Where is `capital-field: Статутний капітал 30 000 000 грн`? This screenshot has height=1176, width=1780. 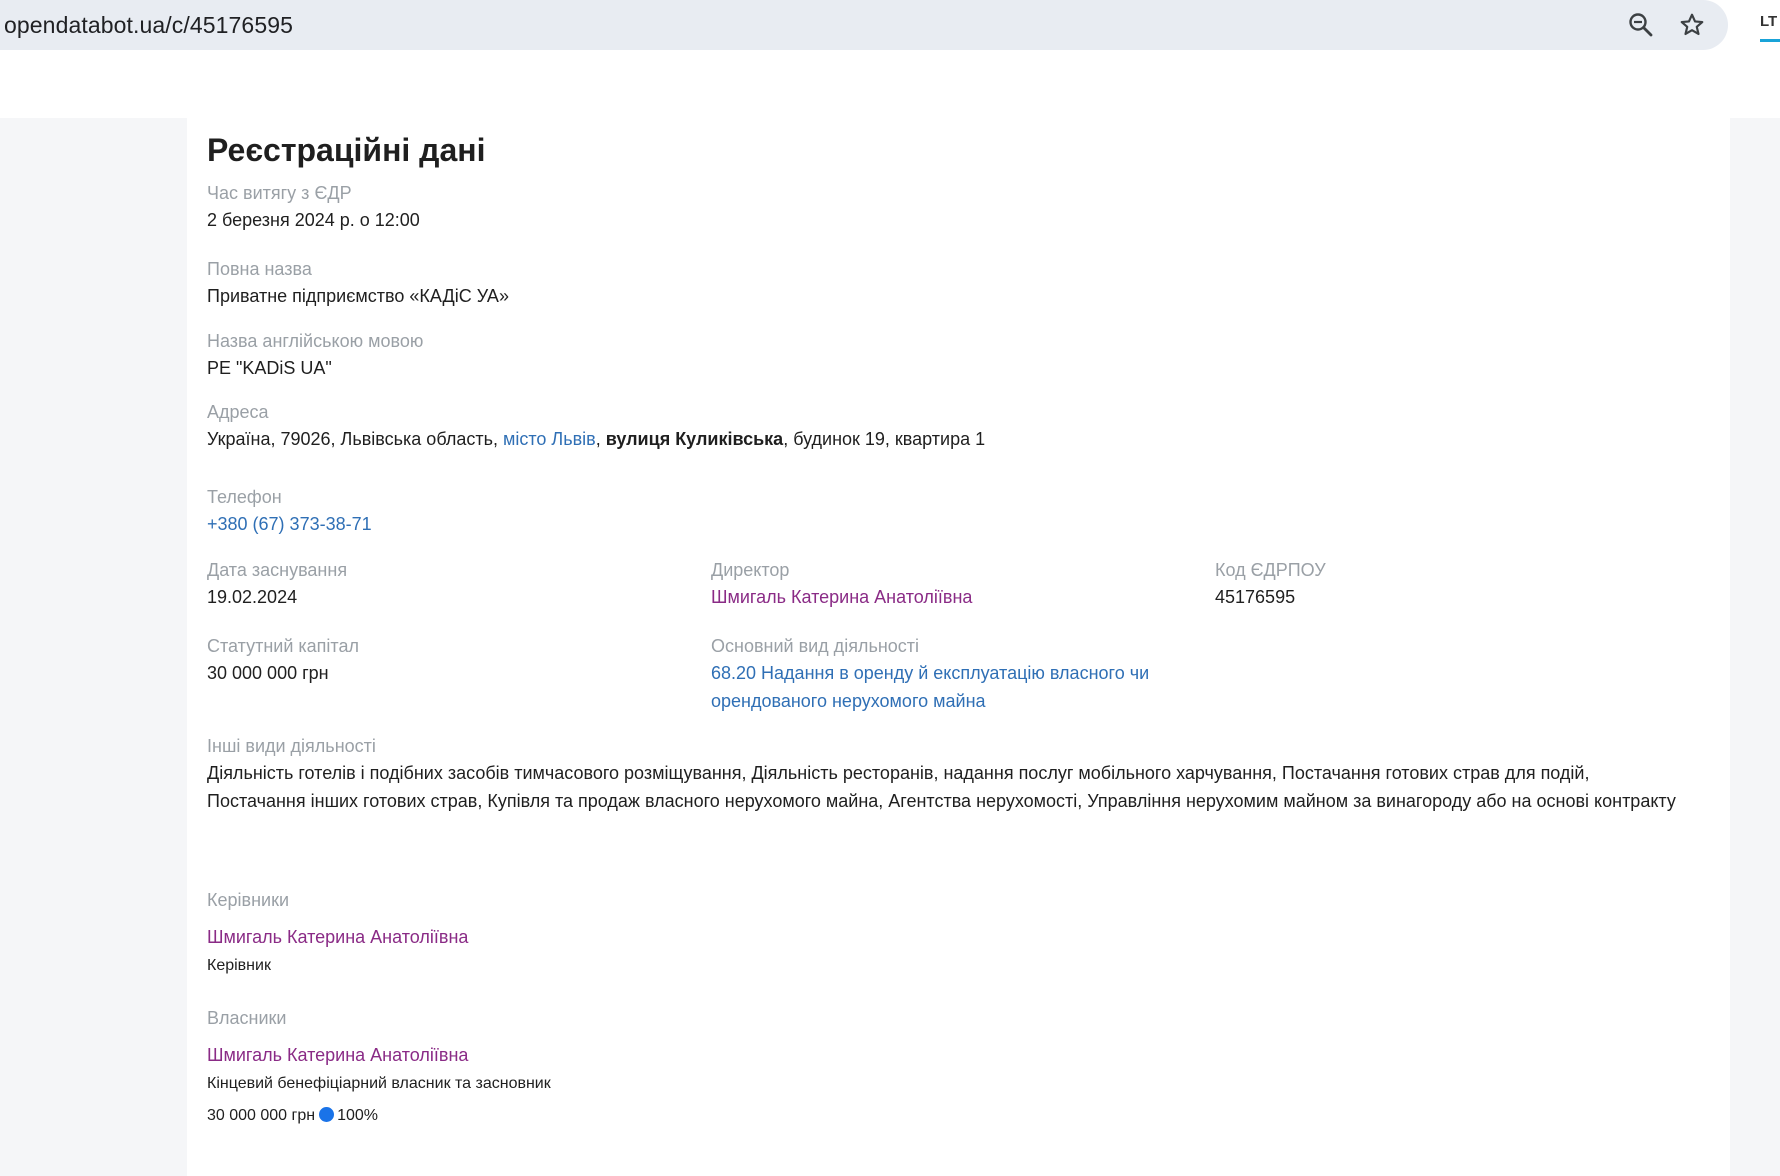
capital-field: Статутний капітал 30 000 000 грн is located at coordinates (283, 660).